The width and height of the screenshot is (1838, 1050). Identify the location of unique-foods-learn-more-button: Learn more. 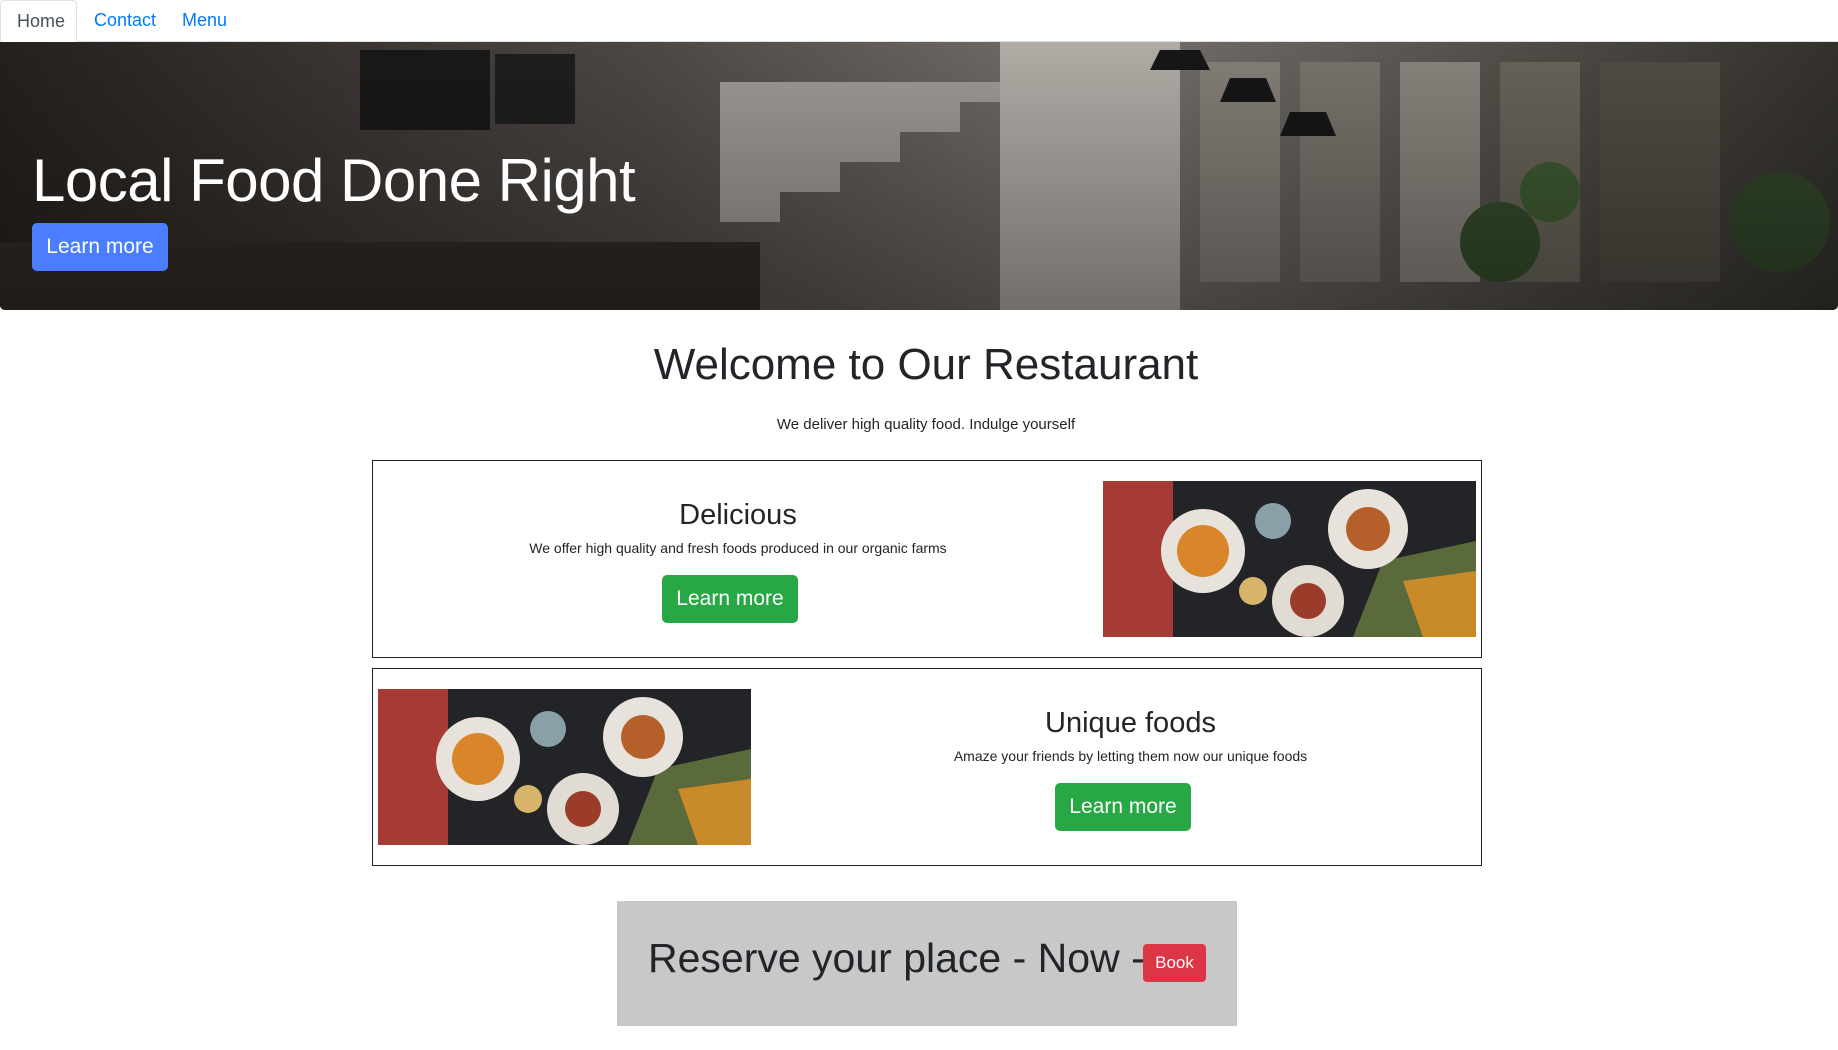
(1123, 807).